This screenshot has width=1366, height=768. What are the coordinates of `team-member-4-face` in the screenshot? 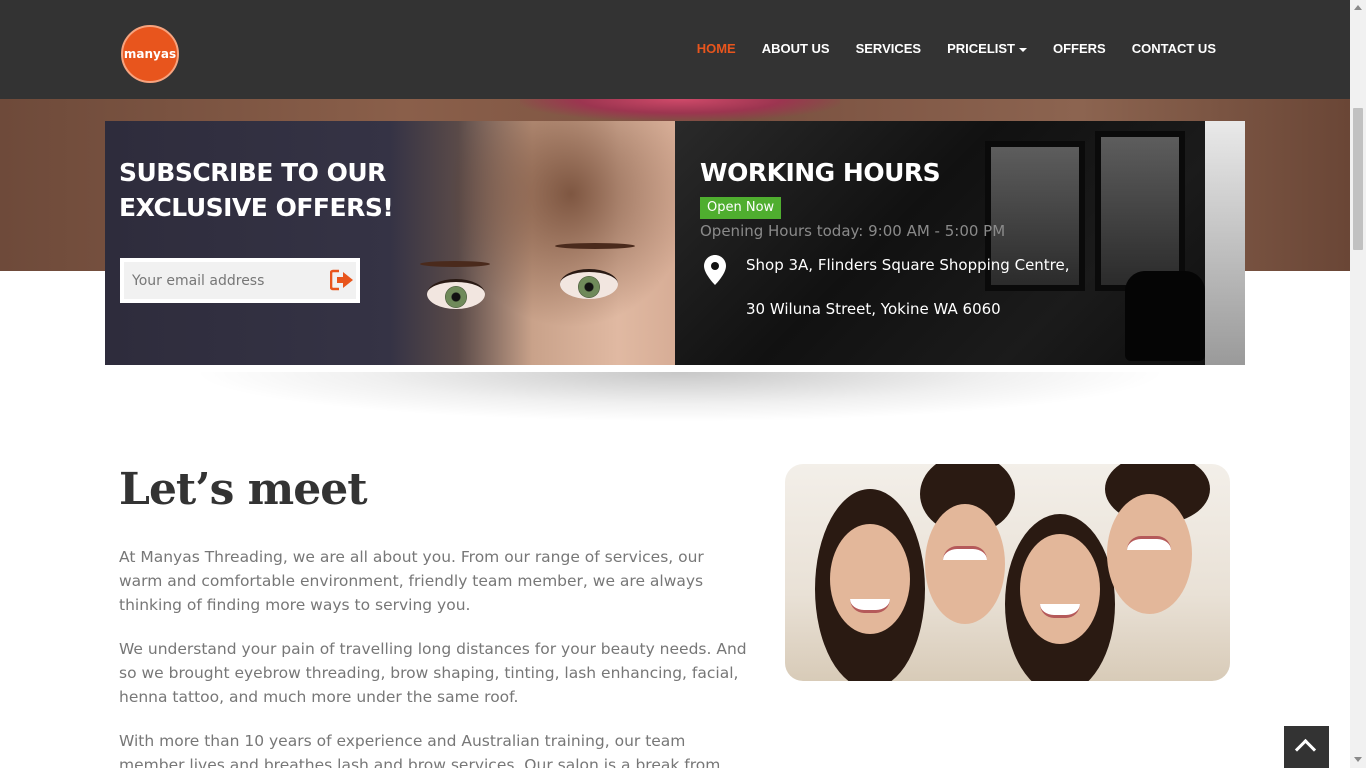 It's located at (1149, 554).